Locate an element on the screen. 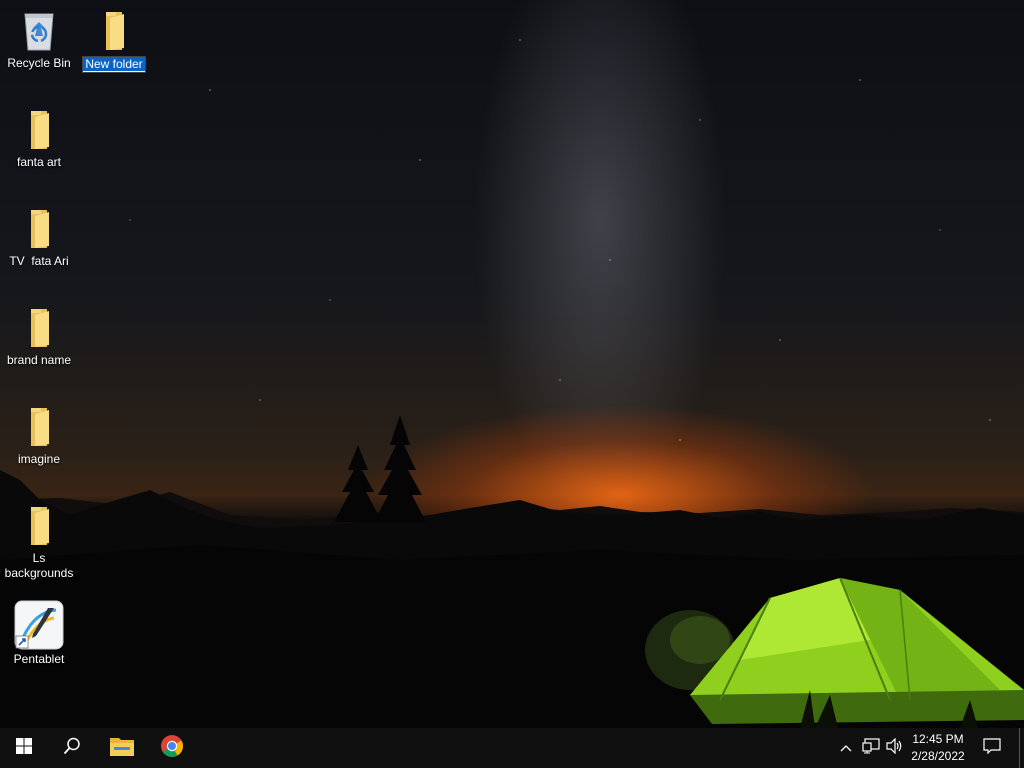 The height and width of the screenshot is (768, 1024). search-button is located at coordinates (72, 748).